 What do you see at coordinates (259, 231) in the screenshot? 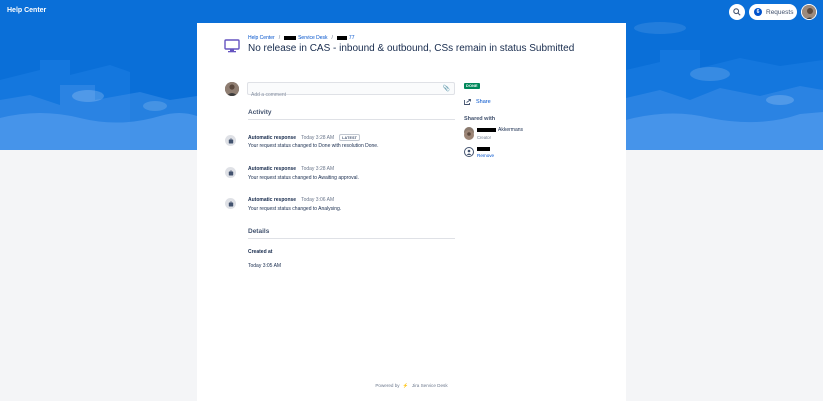
I see `details-heading: Details` at bounding box center [259, 231].